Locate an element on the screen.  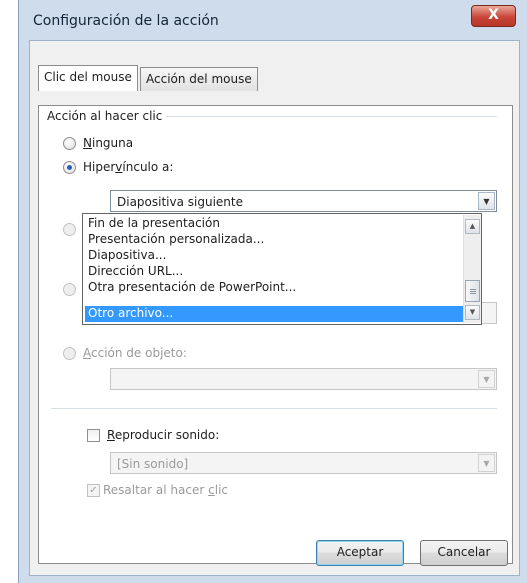
highlight-checkbox: ✓ is located at coordinates (93, 490).